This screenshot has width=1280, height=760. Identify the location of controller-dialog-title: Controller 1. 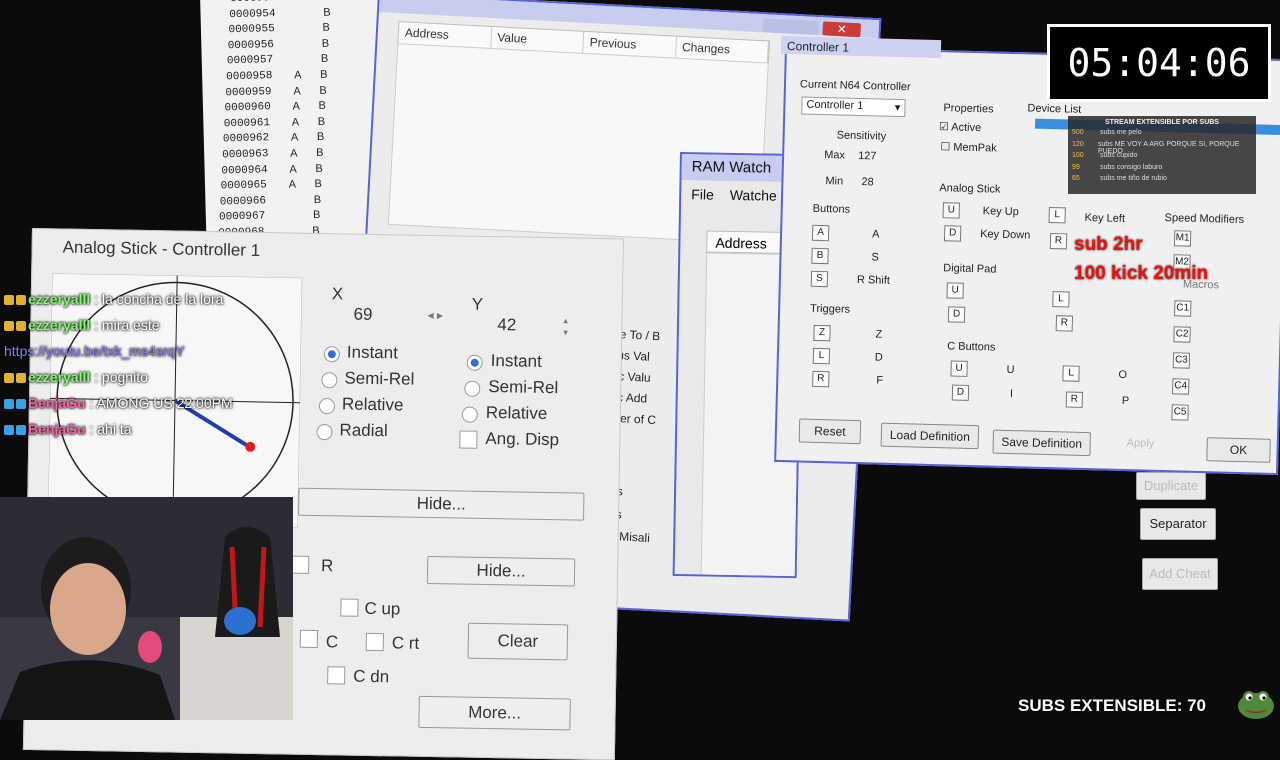
(861, 47).